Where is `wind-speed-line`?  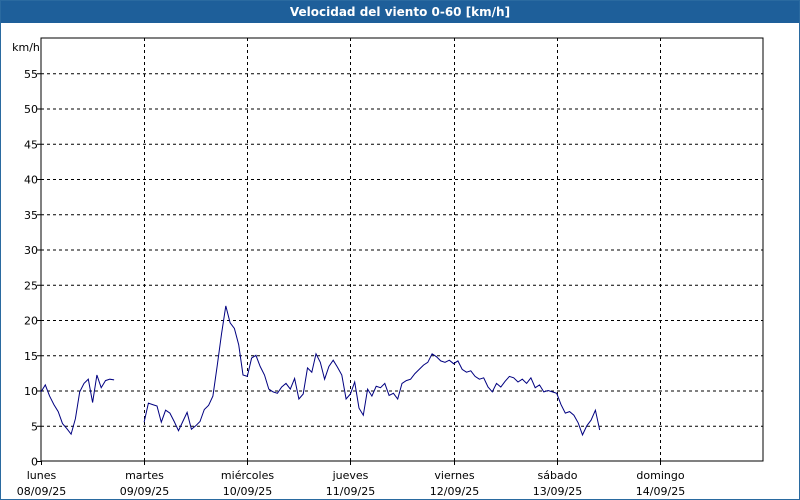
wind-speed-line is located at coordinates (77, 405).